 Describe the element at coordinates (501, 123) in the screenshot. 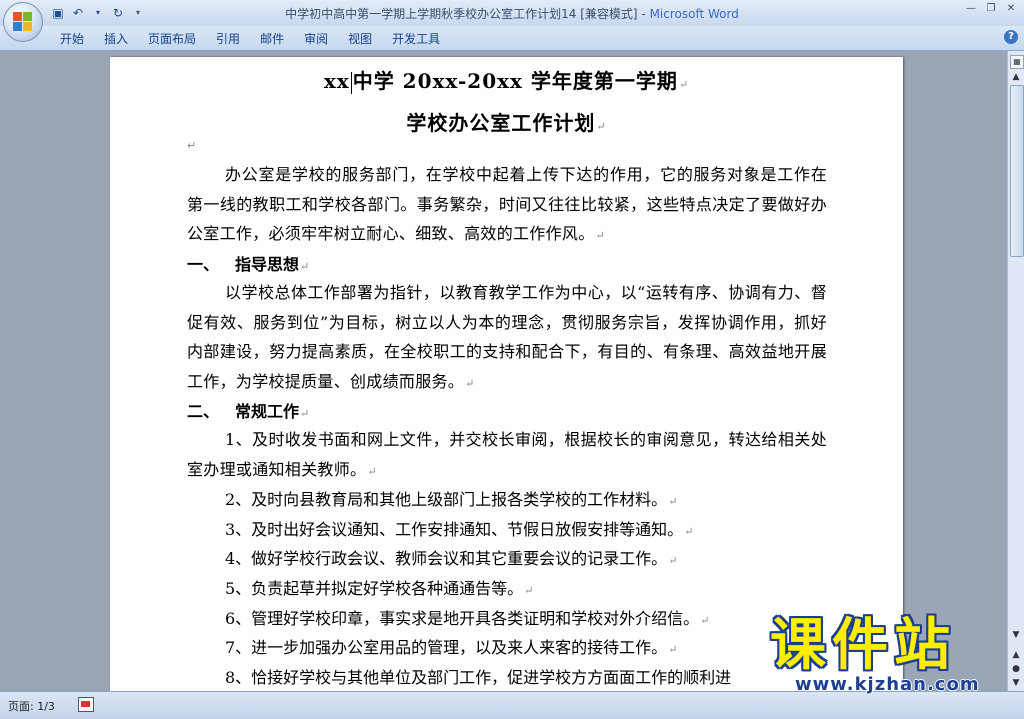

I see `title-line2-text: 学校办公室工作计划` at that location.